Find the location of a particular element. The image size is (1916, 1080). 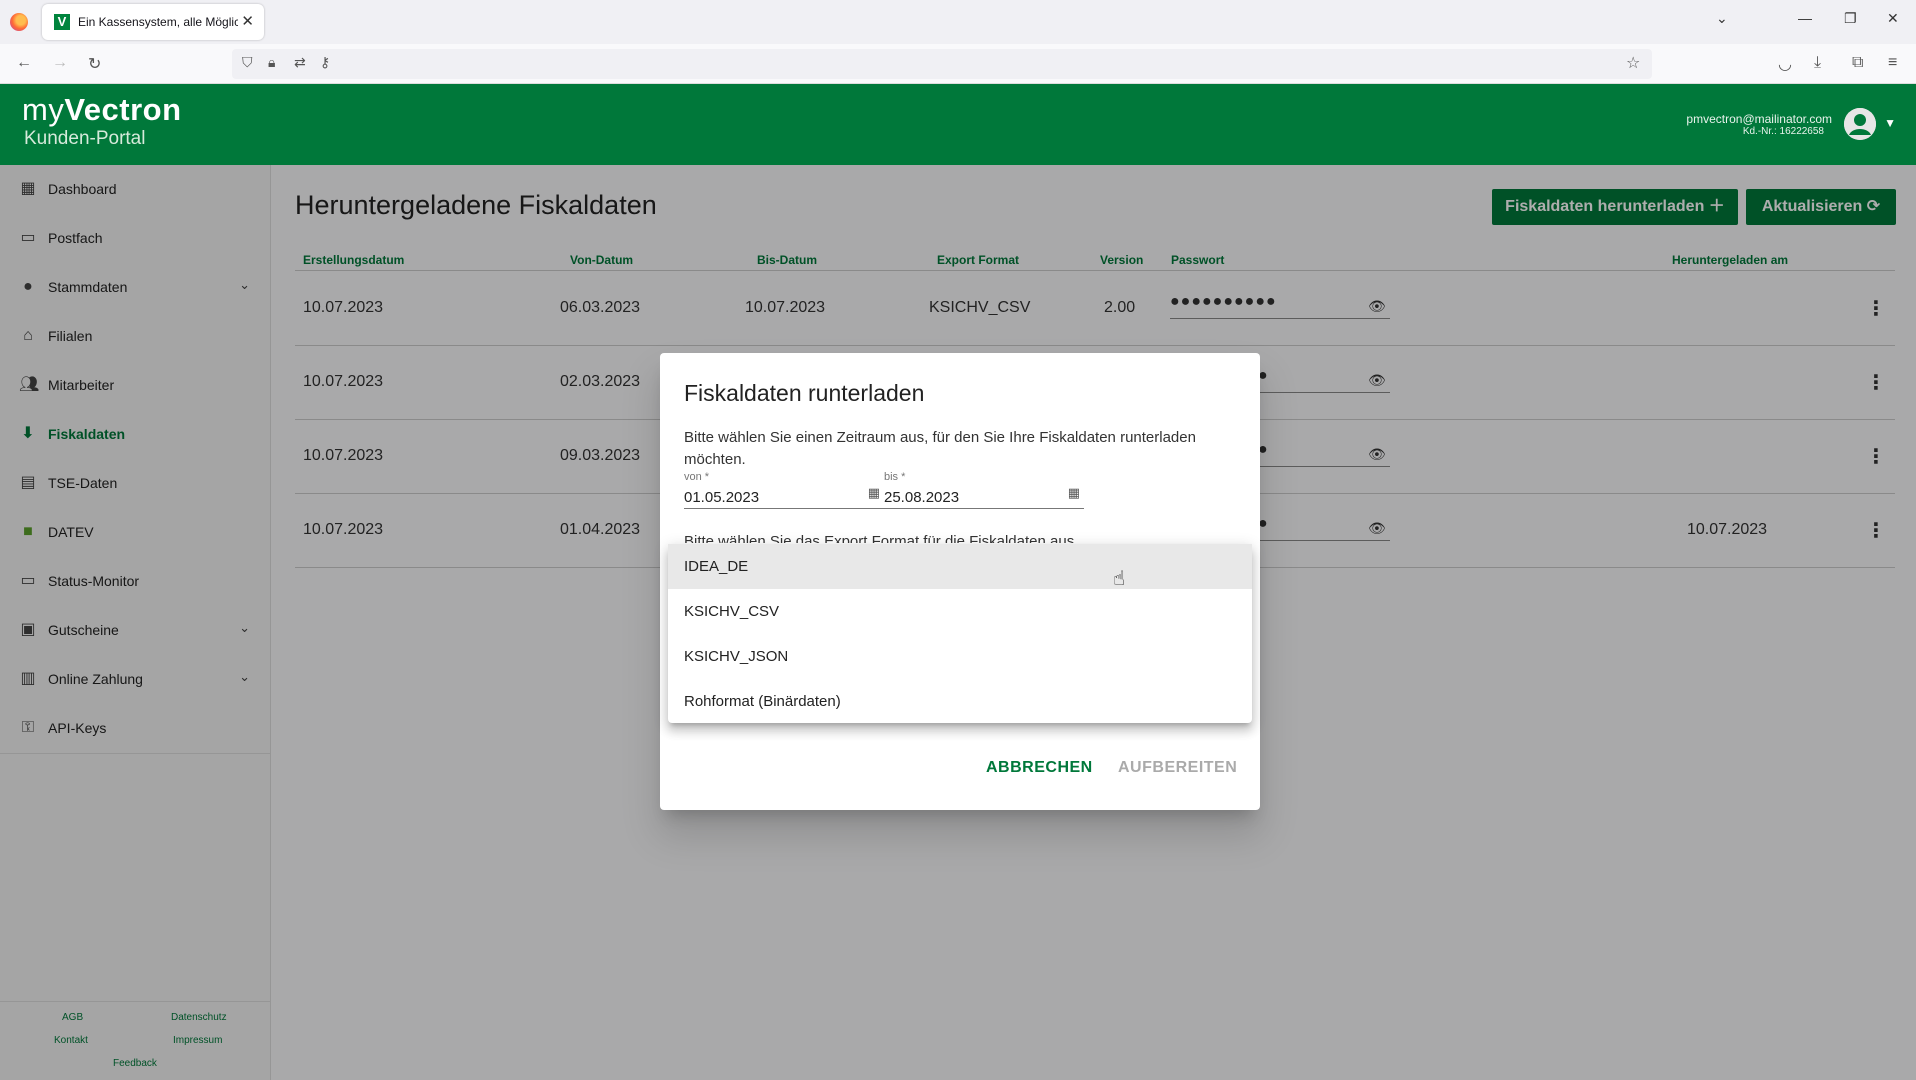

tab-title: Ein Kassensystem, alle Möglichk is located at coordinates (158, 22).